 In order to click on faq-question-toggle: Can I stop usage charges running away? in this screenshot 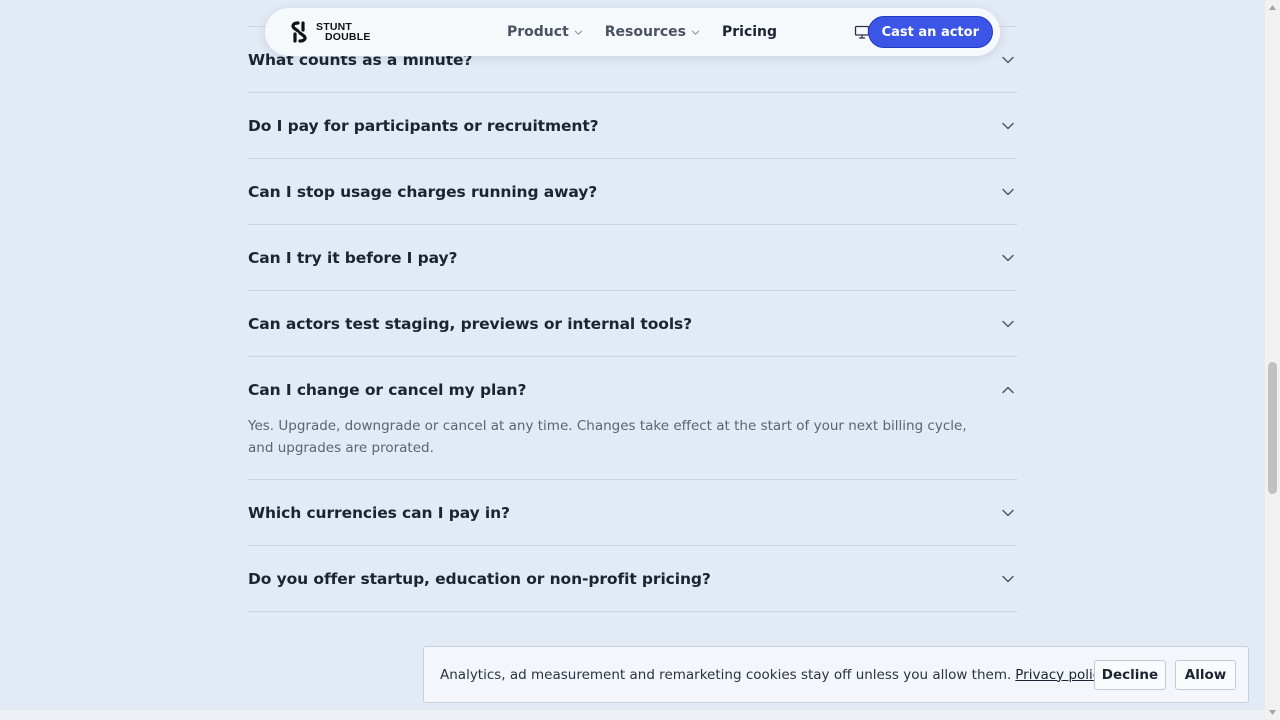, I will do `click(632, 191)`.